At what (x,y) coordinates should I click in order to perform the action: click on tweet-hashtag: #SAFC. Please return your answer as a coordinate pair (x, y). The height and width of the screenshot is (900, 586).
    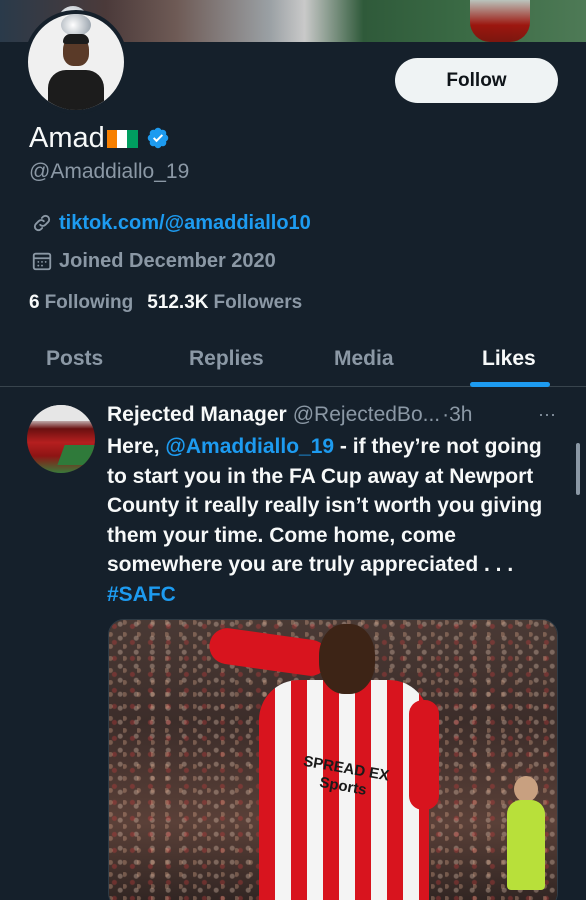
    Looking at the image, I should click on (141, 594).